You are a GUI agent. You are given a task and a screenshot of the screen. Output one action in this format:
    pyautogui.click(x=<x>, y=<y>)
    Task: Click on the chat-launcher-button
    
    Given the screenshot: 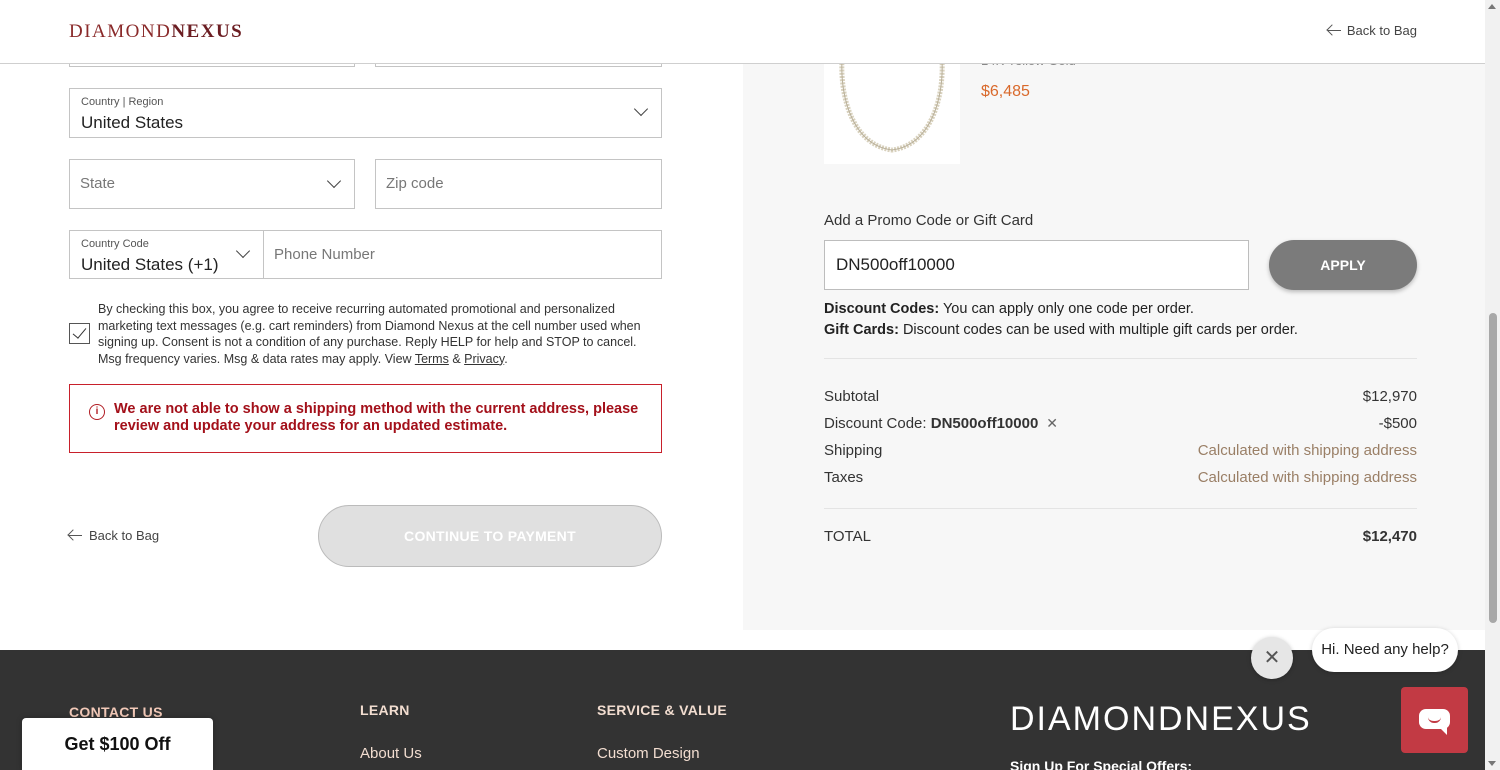 What is the action you would take?
    pyautogui.click(x=1434, y=720)
    